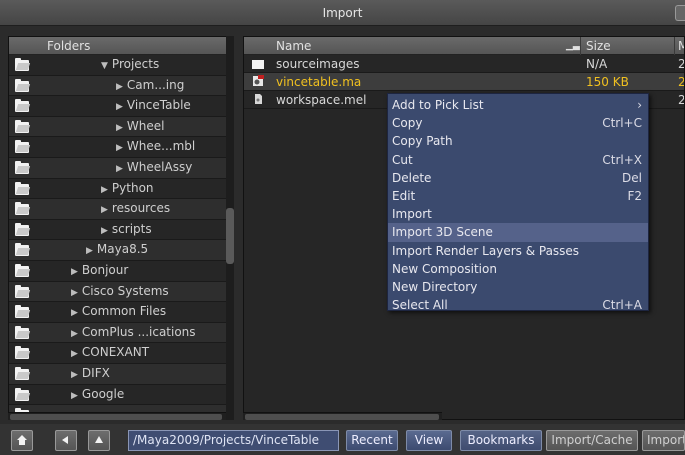  What do you see at coordinates (233, 440) in the screenshot?
I see `path-field: /Maya2009/Projects/VinceTable` at bounding box center [233, 440].